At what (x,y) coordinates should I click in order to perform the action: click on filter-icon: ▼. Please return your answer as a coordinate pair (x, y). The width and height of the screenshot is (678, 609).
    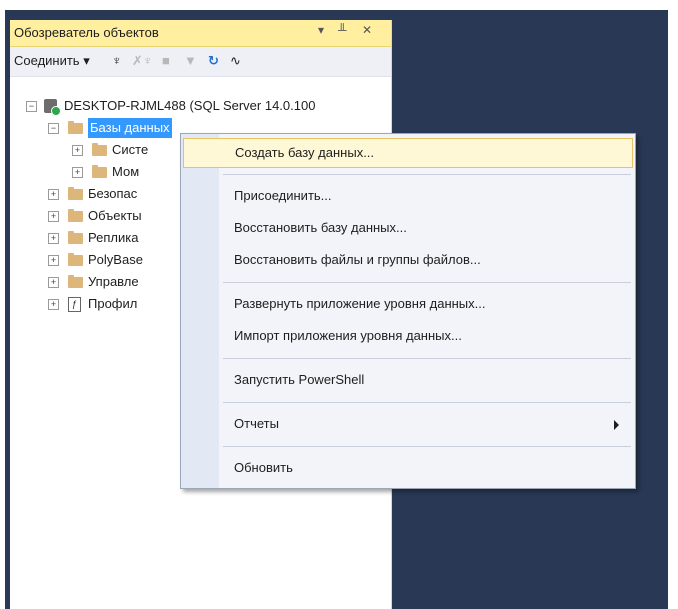
    Looking at the image, I should click on (190, 60).